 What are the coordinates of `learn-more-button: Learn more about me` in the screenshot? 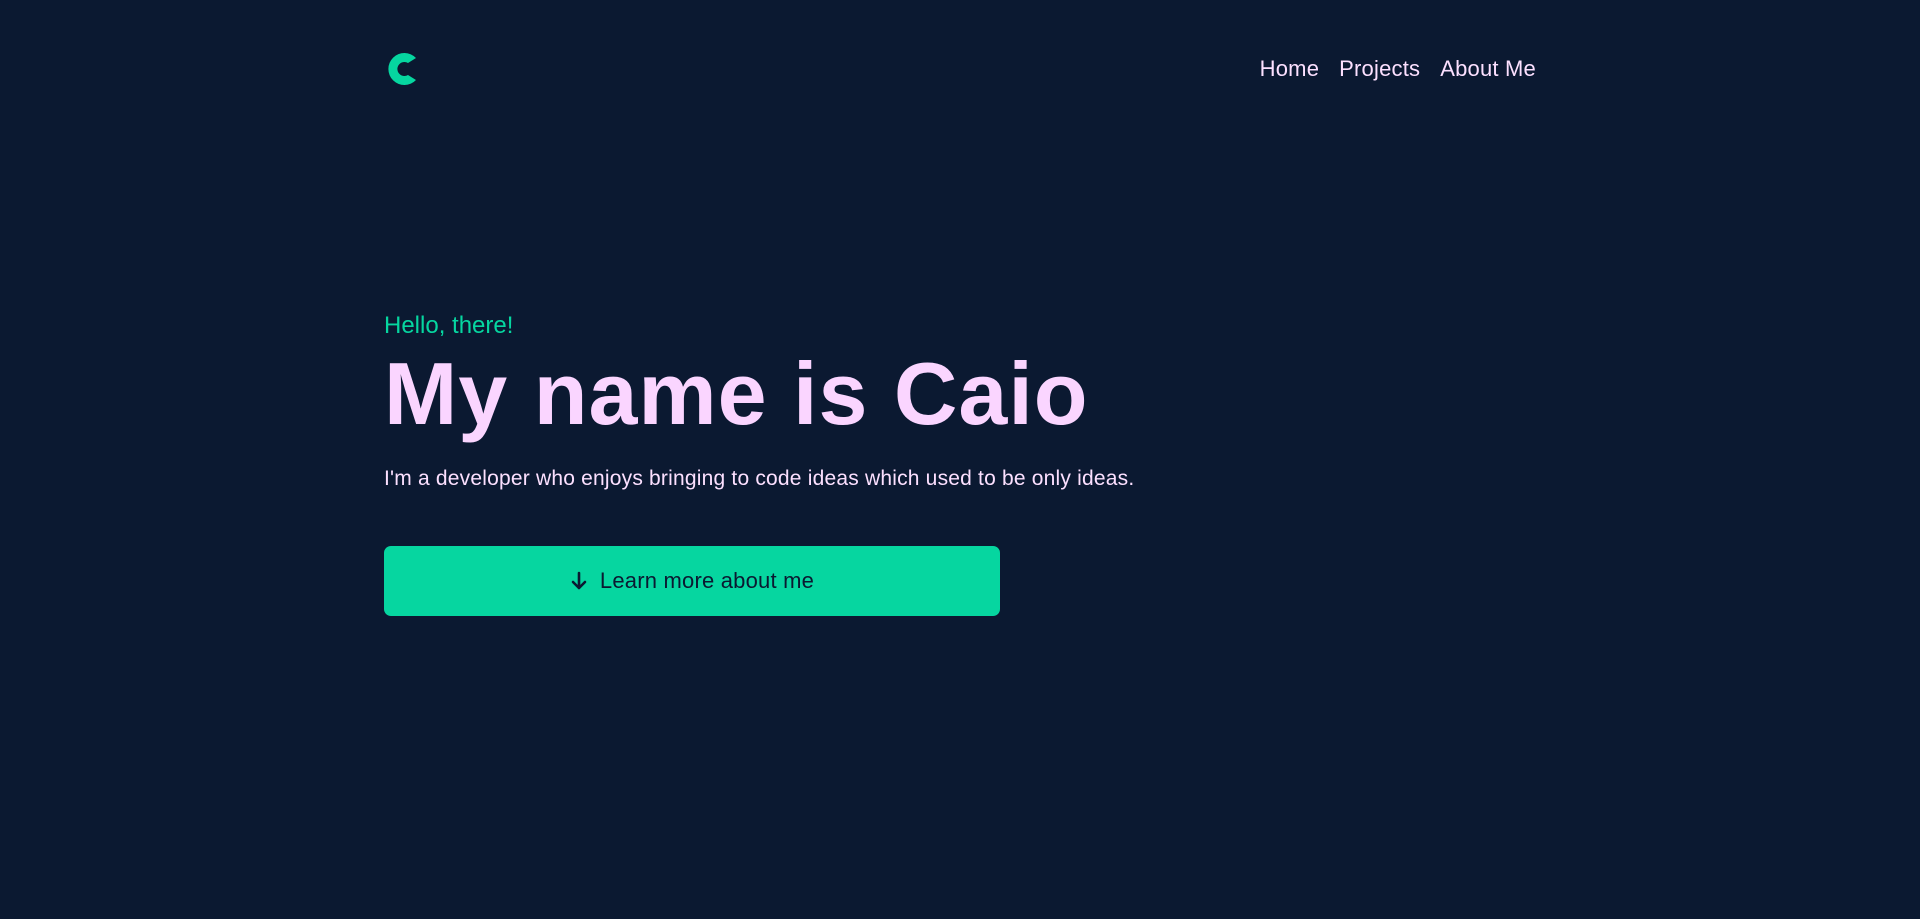 It's located at (692, 581).